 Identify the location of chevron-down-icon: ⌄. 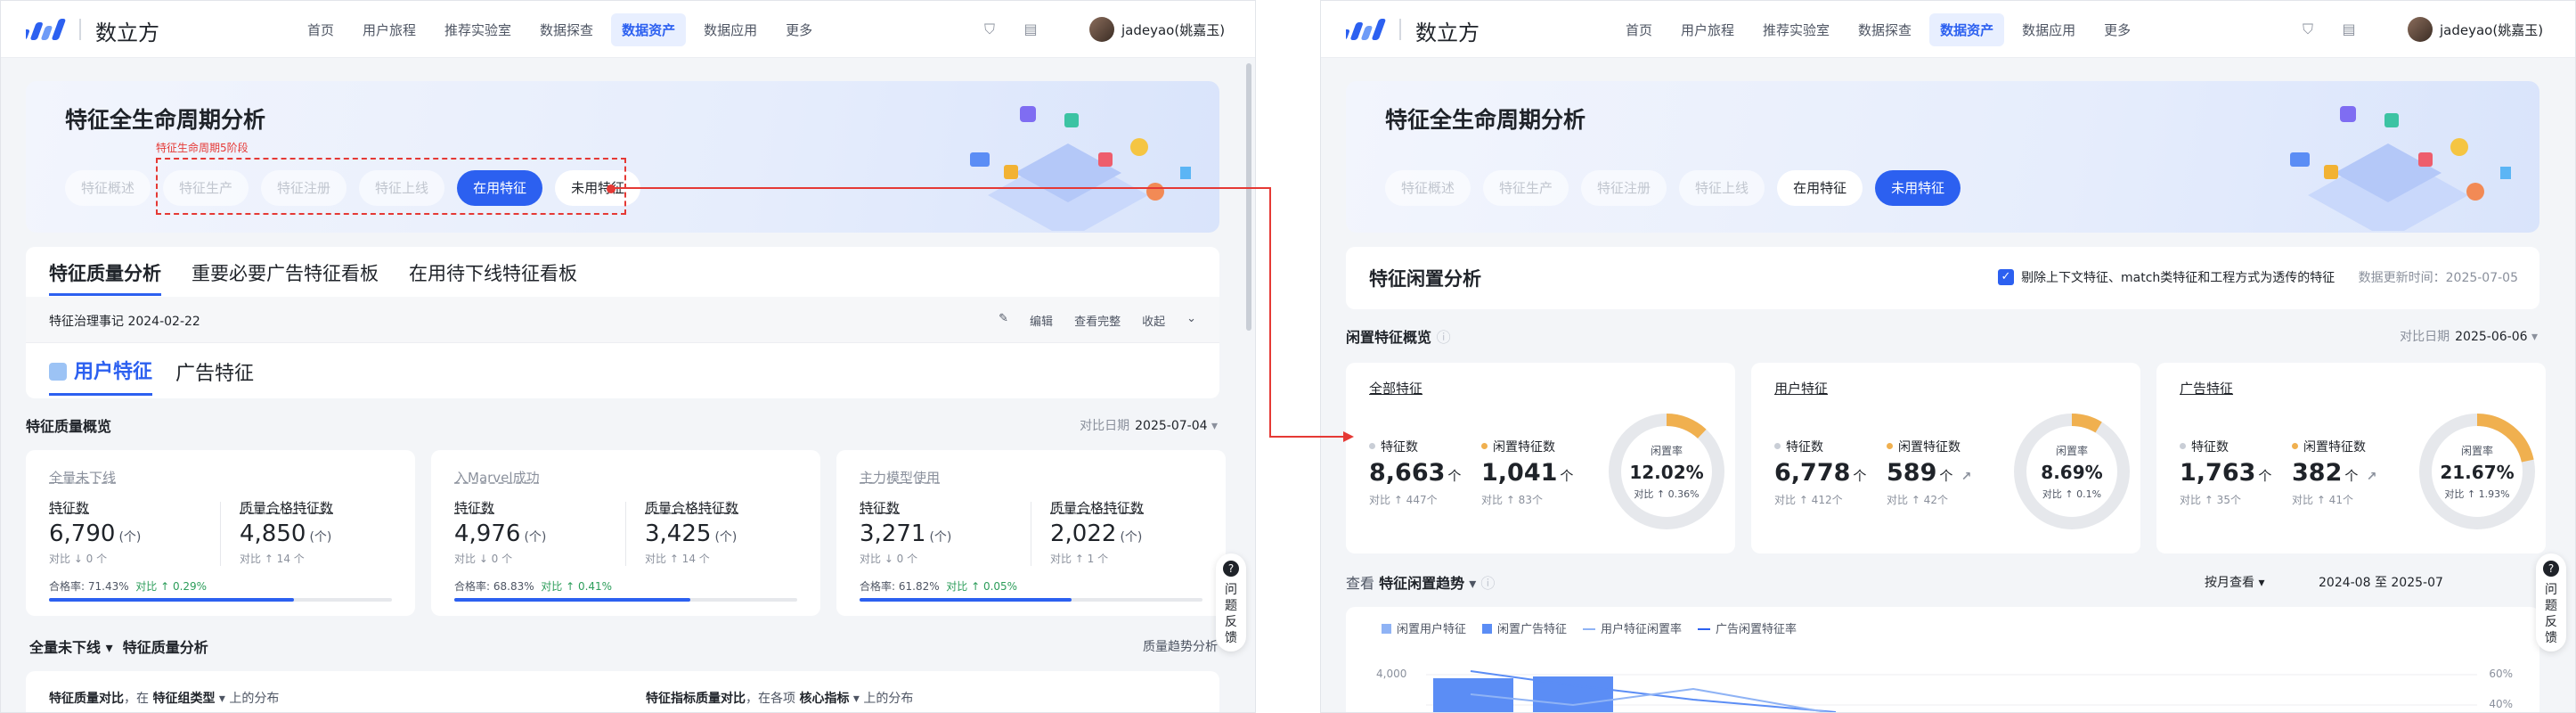
(1191, 320).